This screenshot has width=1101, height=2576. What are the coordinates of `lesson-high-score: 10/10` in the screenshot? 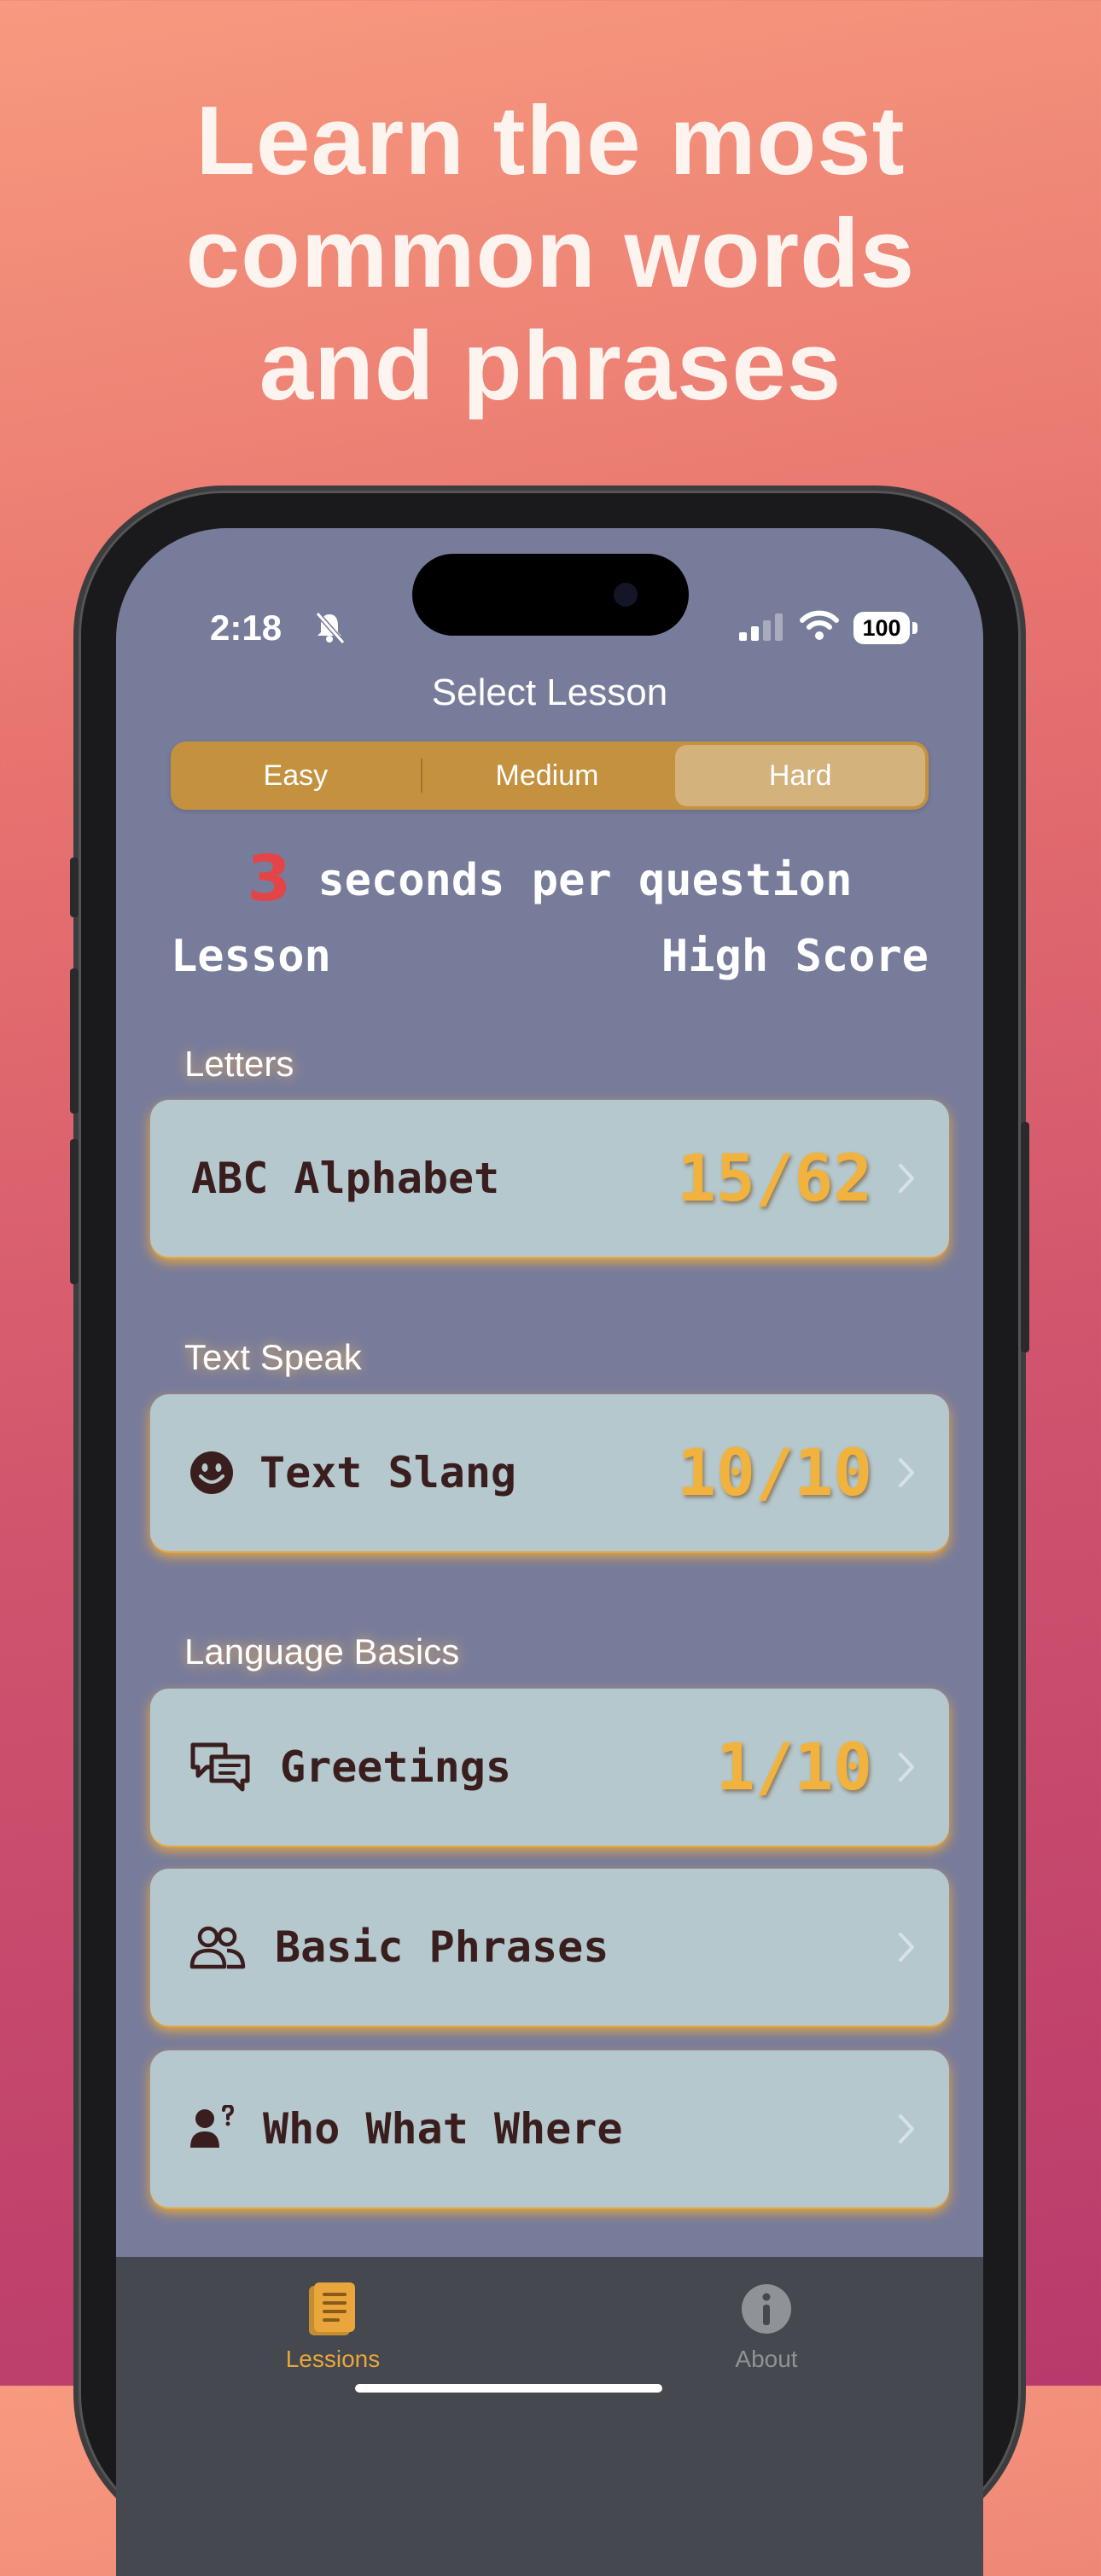 It's located at (774, 1472).